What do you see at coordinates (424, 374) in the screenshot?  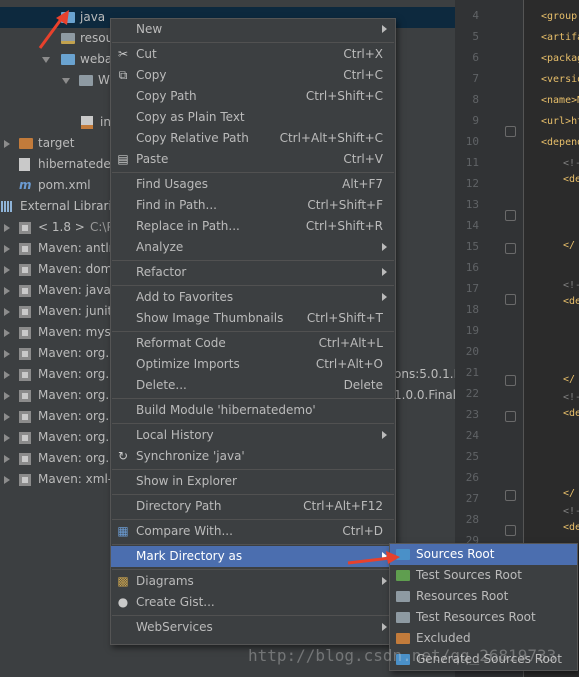 I see `tree-item-overflow-text: ons:5.0.1.F` at bounding box center [424, 374].